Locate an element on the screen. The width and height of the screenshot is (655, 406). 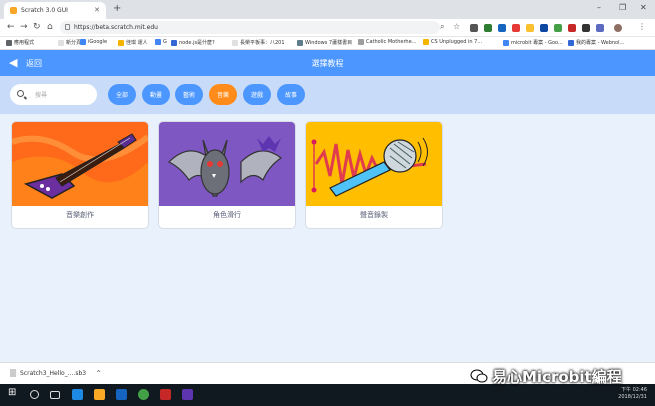
new-tab-button: + is located at coordinates (117, 8).